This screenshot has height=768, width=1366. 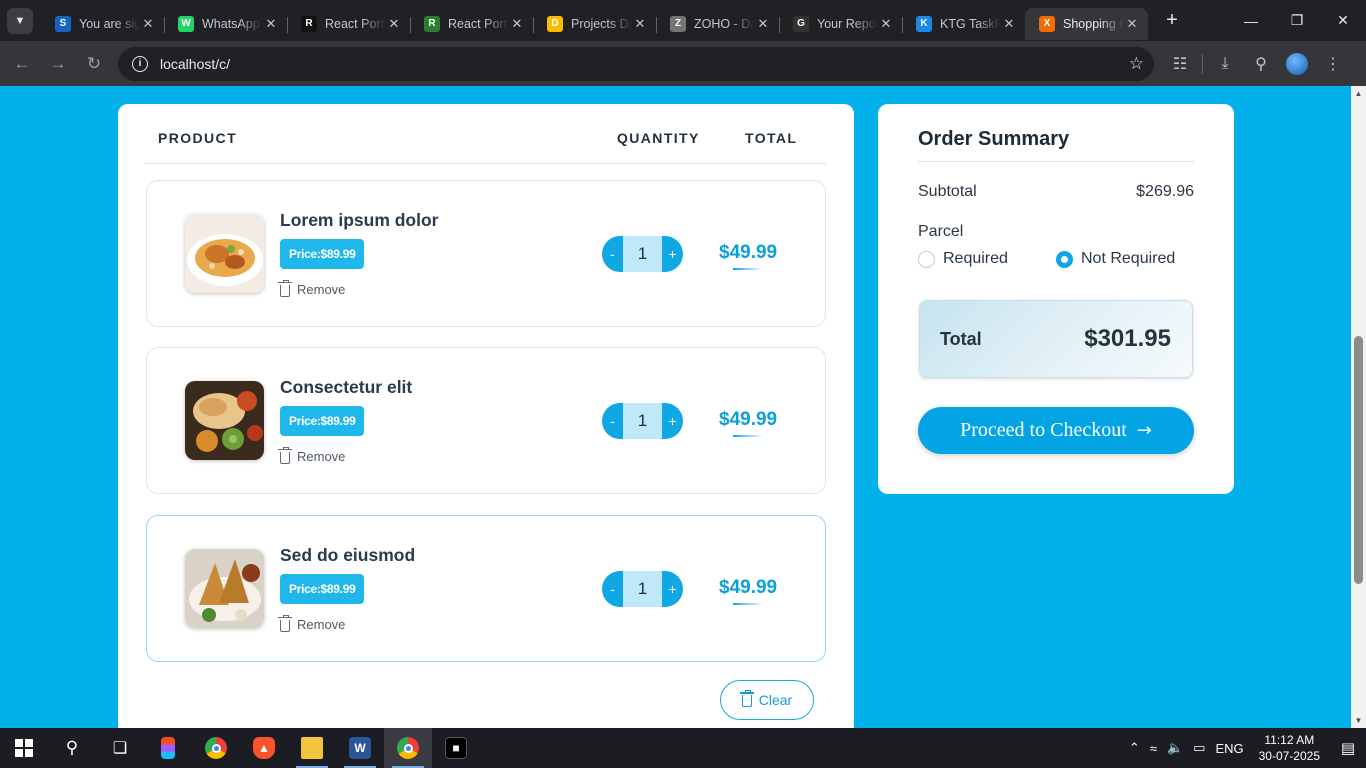 What do you see at coordinates (717, 24) in the screenshot?
I see `browser-tab: Z ZOHO - Dashboard✕` at bounding box center [717, 24].